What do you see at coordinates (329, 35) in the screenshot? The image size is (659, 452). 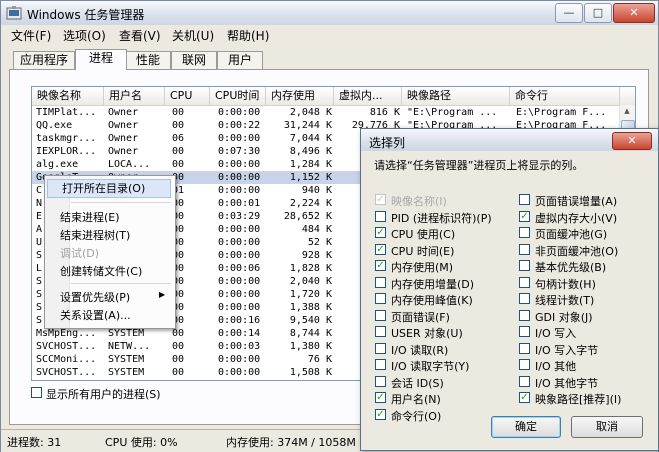 I see `menu-bar: 文件(F) 选项(O) 查看(V) 关机(U) 帮助(H)` at bounding box center [329, 35].